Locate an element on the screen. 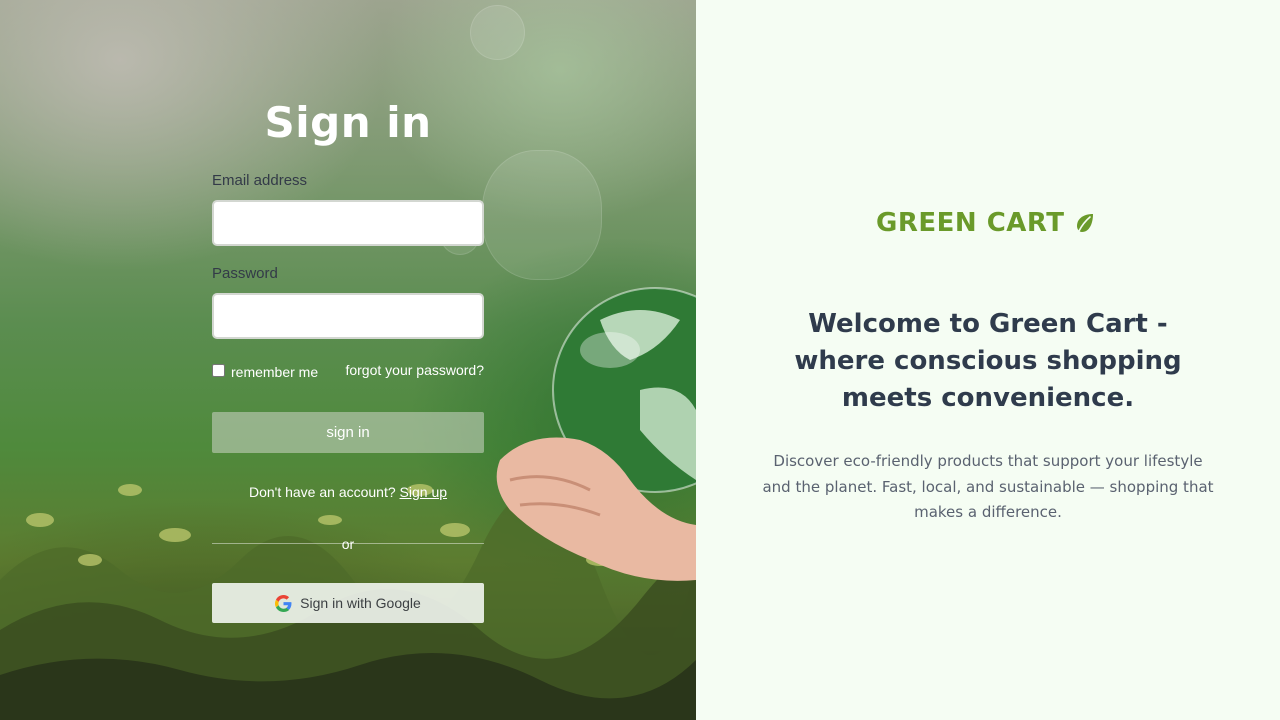 This screenshot has height=720, width=1280. remember-me-label: remember me is located at coordinates (274, 372).